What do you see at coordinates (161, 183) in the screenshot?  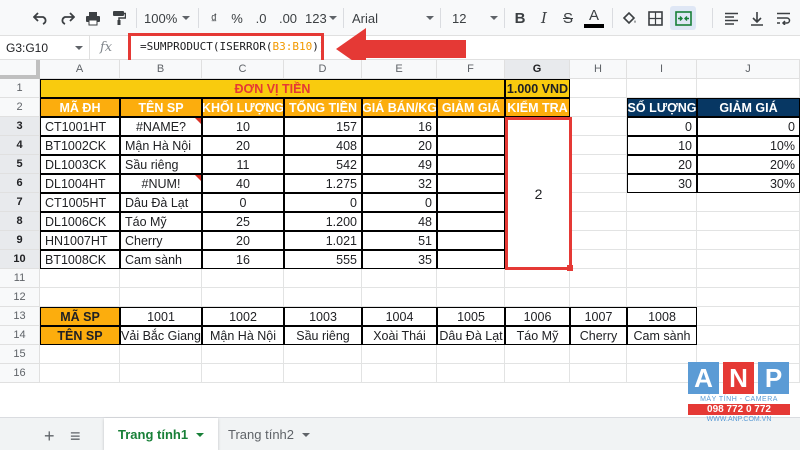 I see `table-cell: #NUM!` at bounding box center [161, 183].